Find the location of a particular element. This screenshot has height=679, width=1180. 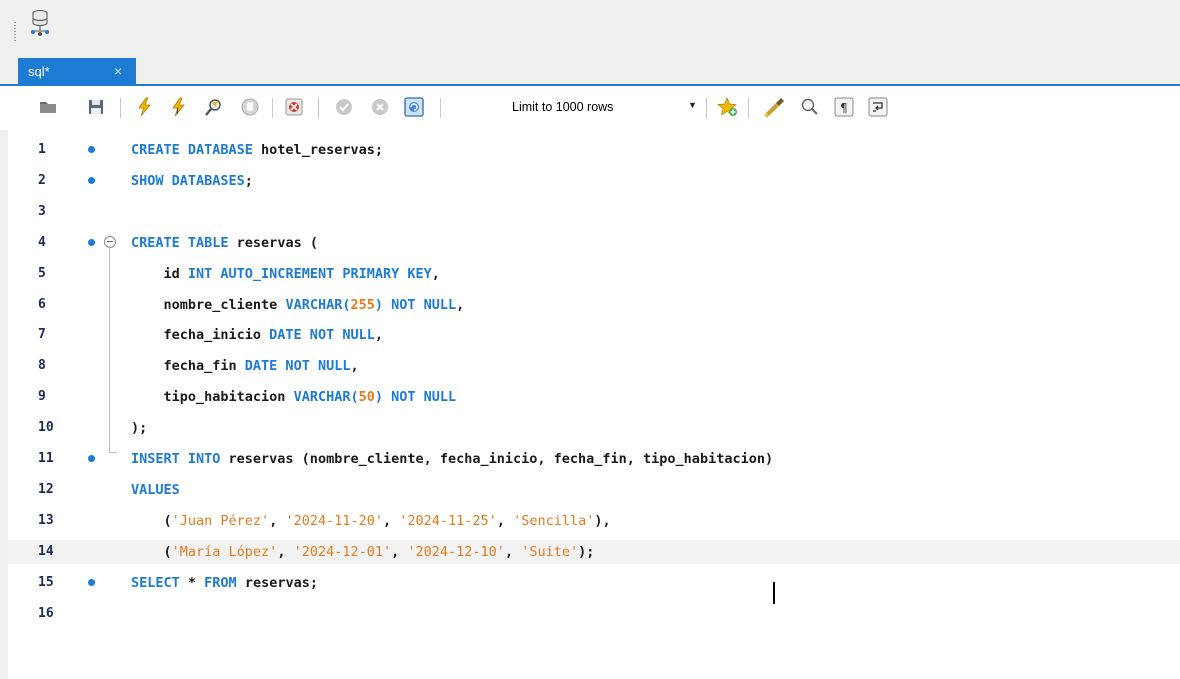

toolbar-grip is located at coordinates (15, 32).